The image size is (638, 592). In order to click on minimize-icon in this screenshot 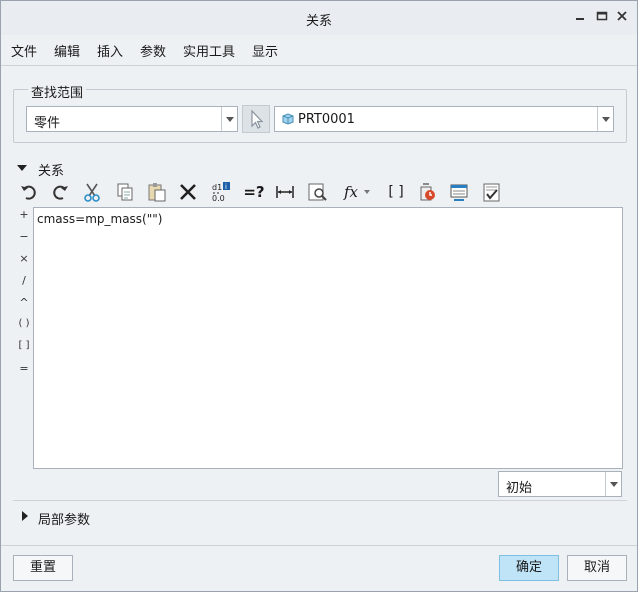, I will do `click(580, 17)`.